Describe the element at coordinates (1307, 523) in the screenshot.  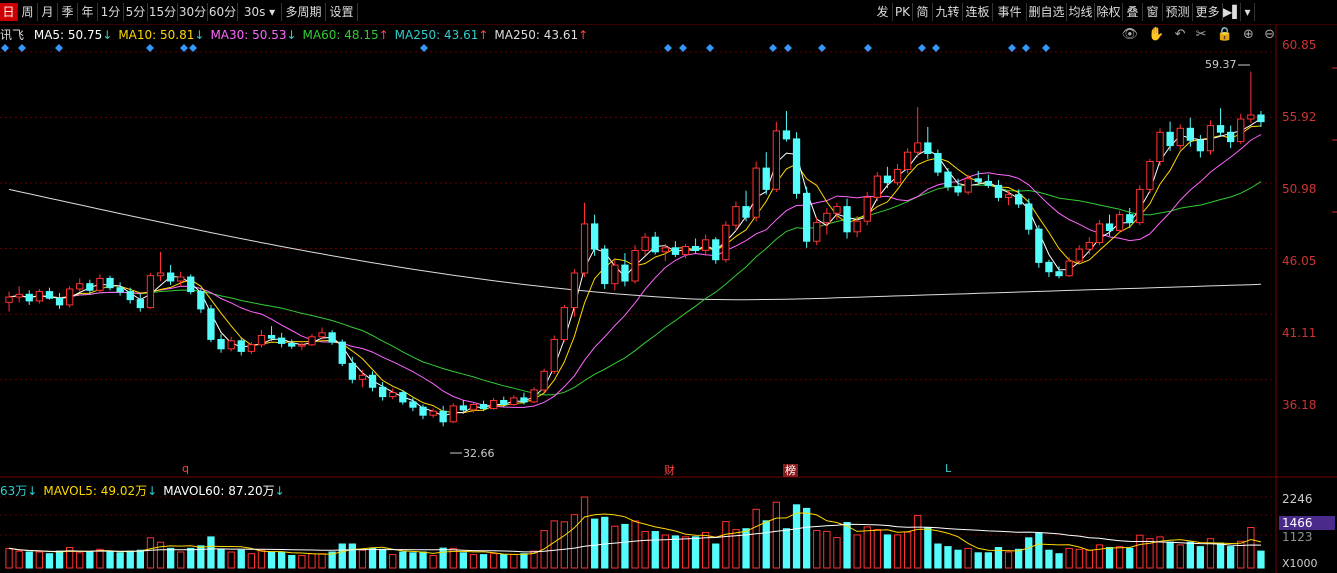
I see `vol-cursor-value: 1466` at that location.